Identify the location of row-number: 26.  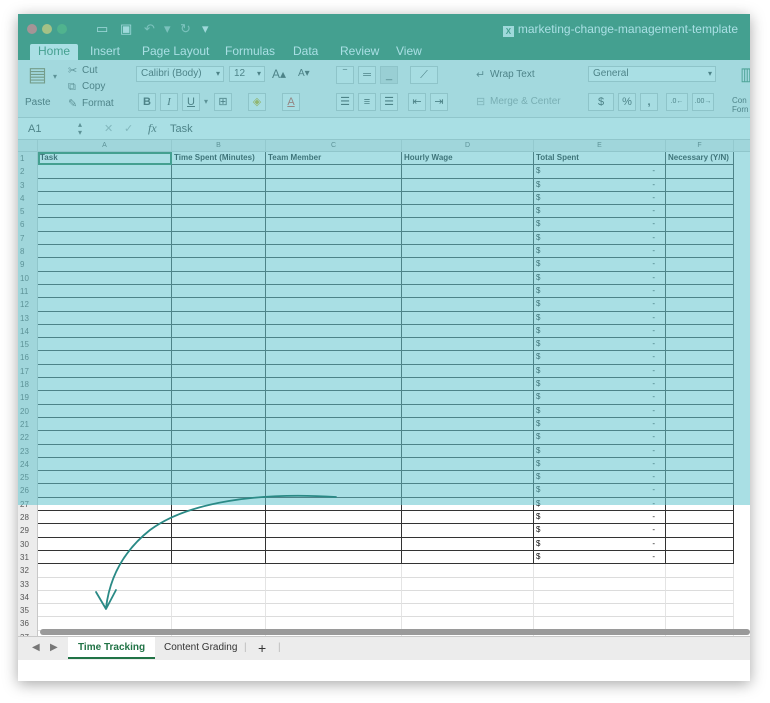
(28, 491).